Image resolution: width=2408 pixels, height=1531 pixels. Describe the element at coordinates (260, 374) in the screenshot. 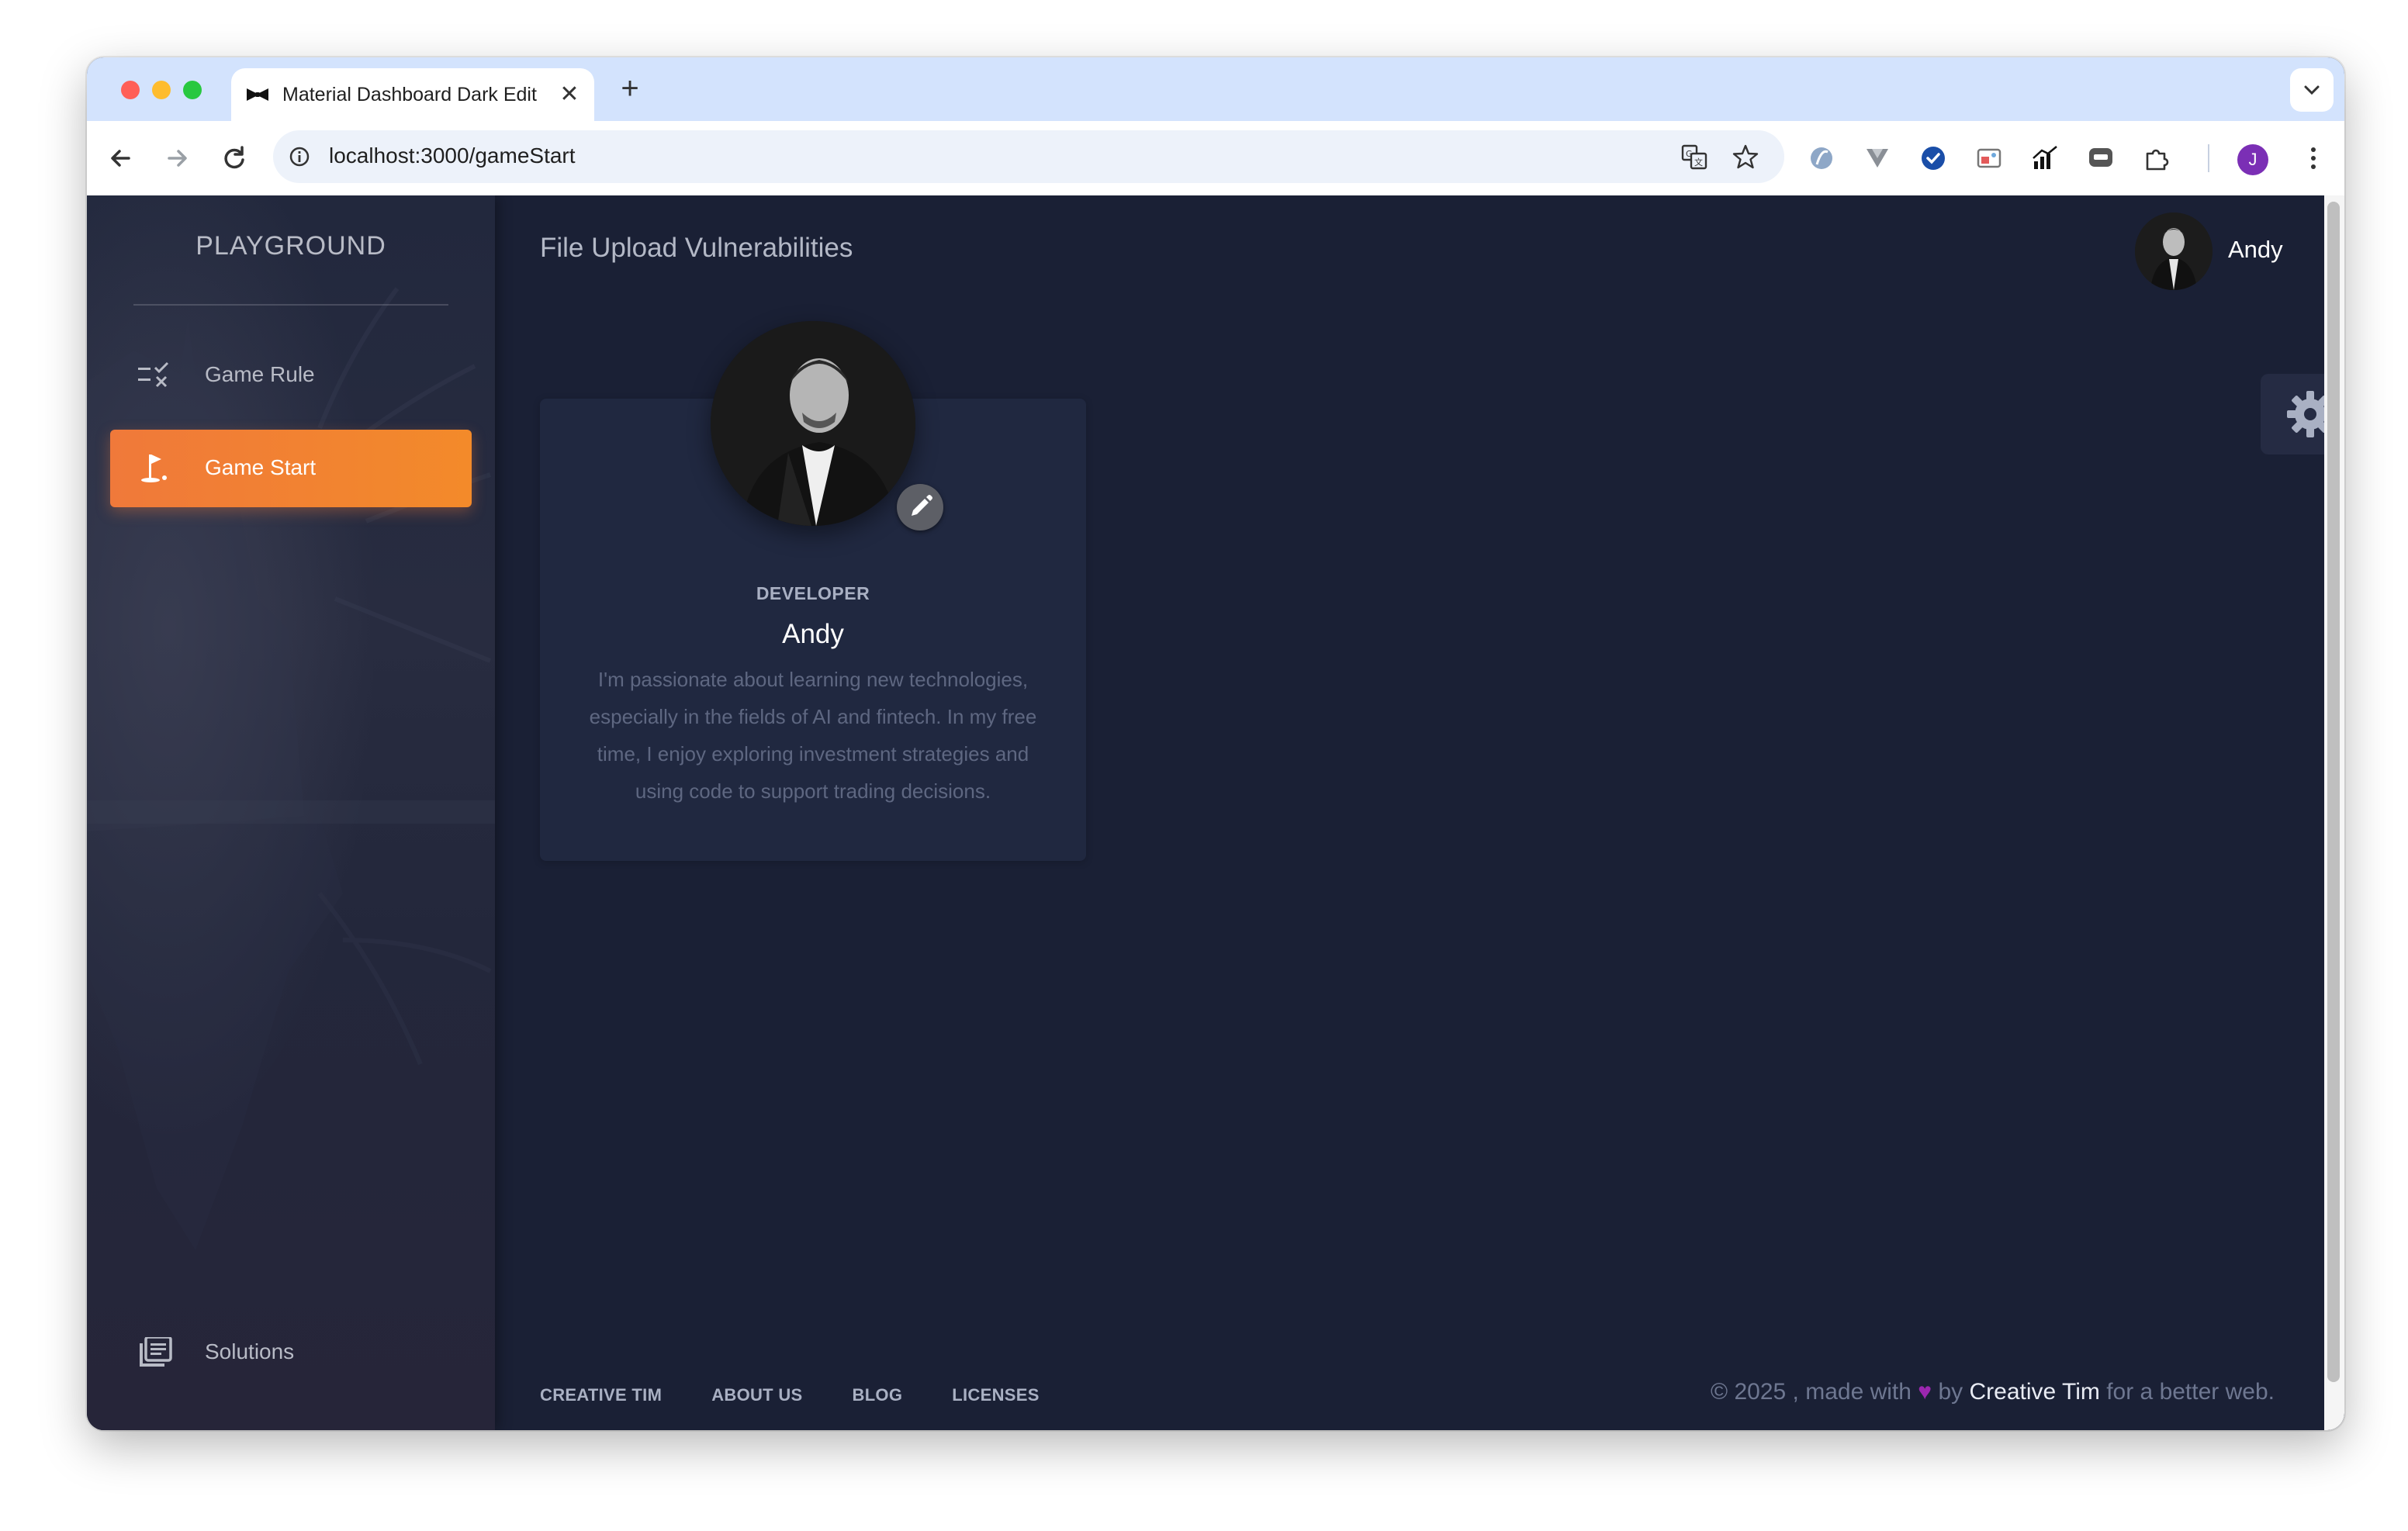

I see `sidebar-item-label: Game Rule` at that location.